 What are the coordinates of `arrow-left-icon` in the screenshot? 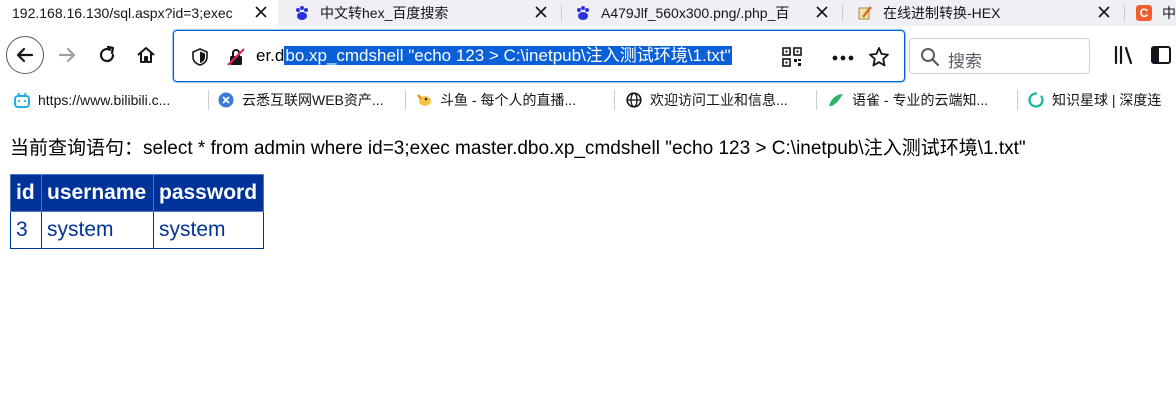 It's located at (25, 55).